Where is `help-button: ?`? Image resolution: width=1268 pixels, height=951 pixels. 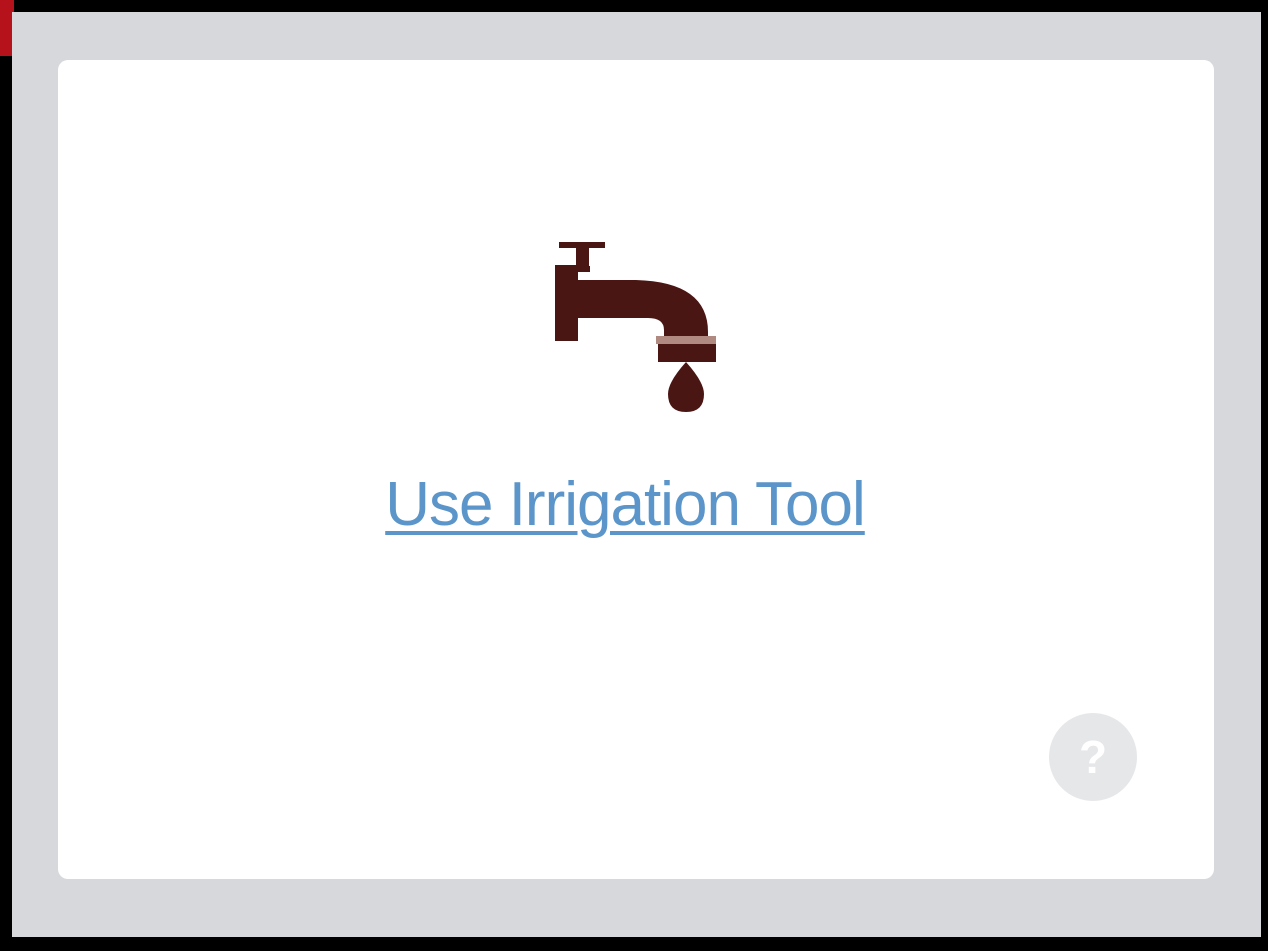 help-button: ? is located at coordinates (1093, 757).